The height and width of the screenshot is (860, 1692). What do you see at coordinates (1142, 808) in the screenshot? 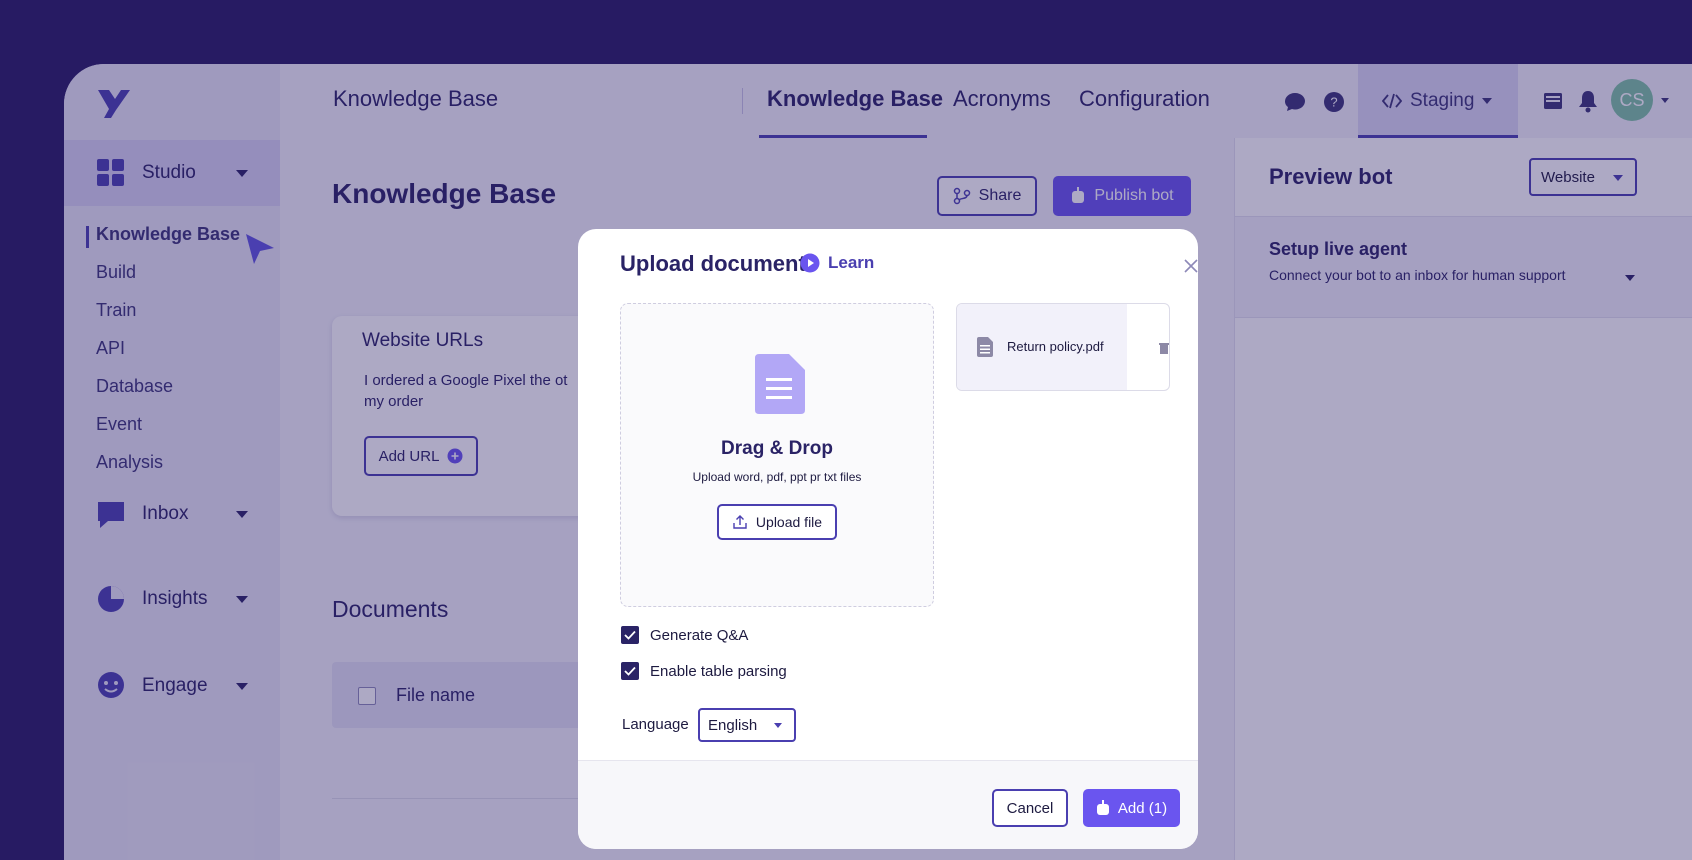
I see `add-label: Add (1)` at bounding box center [1142, 808].